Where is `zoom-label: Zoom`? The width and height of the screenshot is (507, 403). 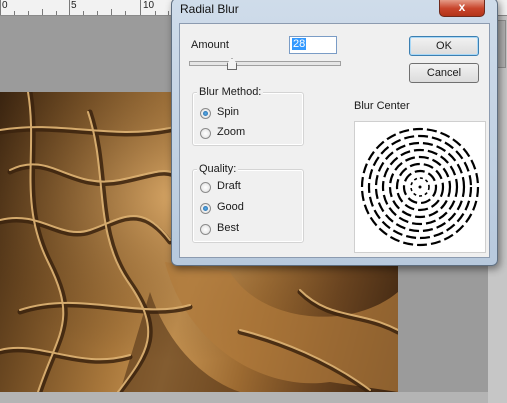
zoom-label: Zoom is located at coordinates (231, 132).